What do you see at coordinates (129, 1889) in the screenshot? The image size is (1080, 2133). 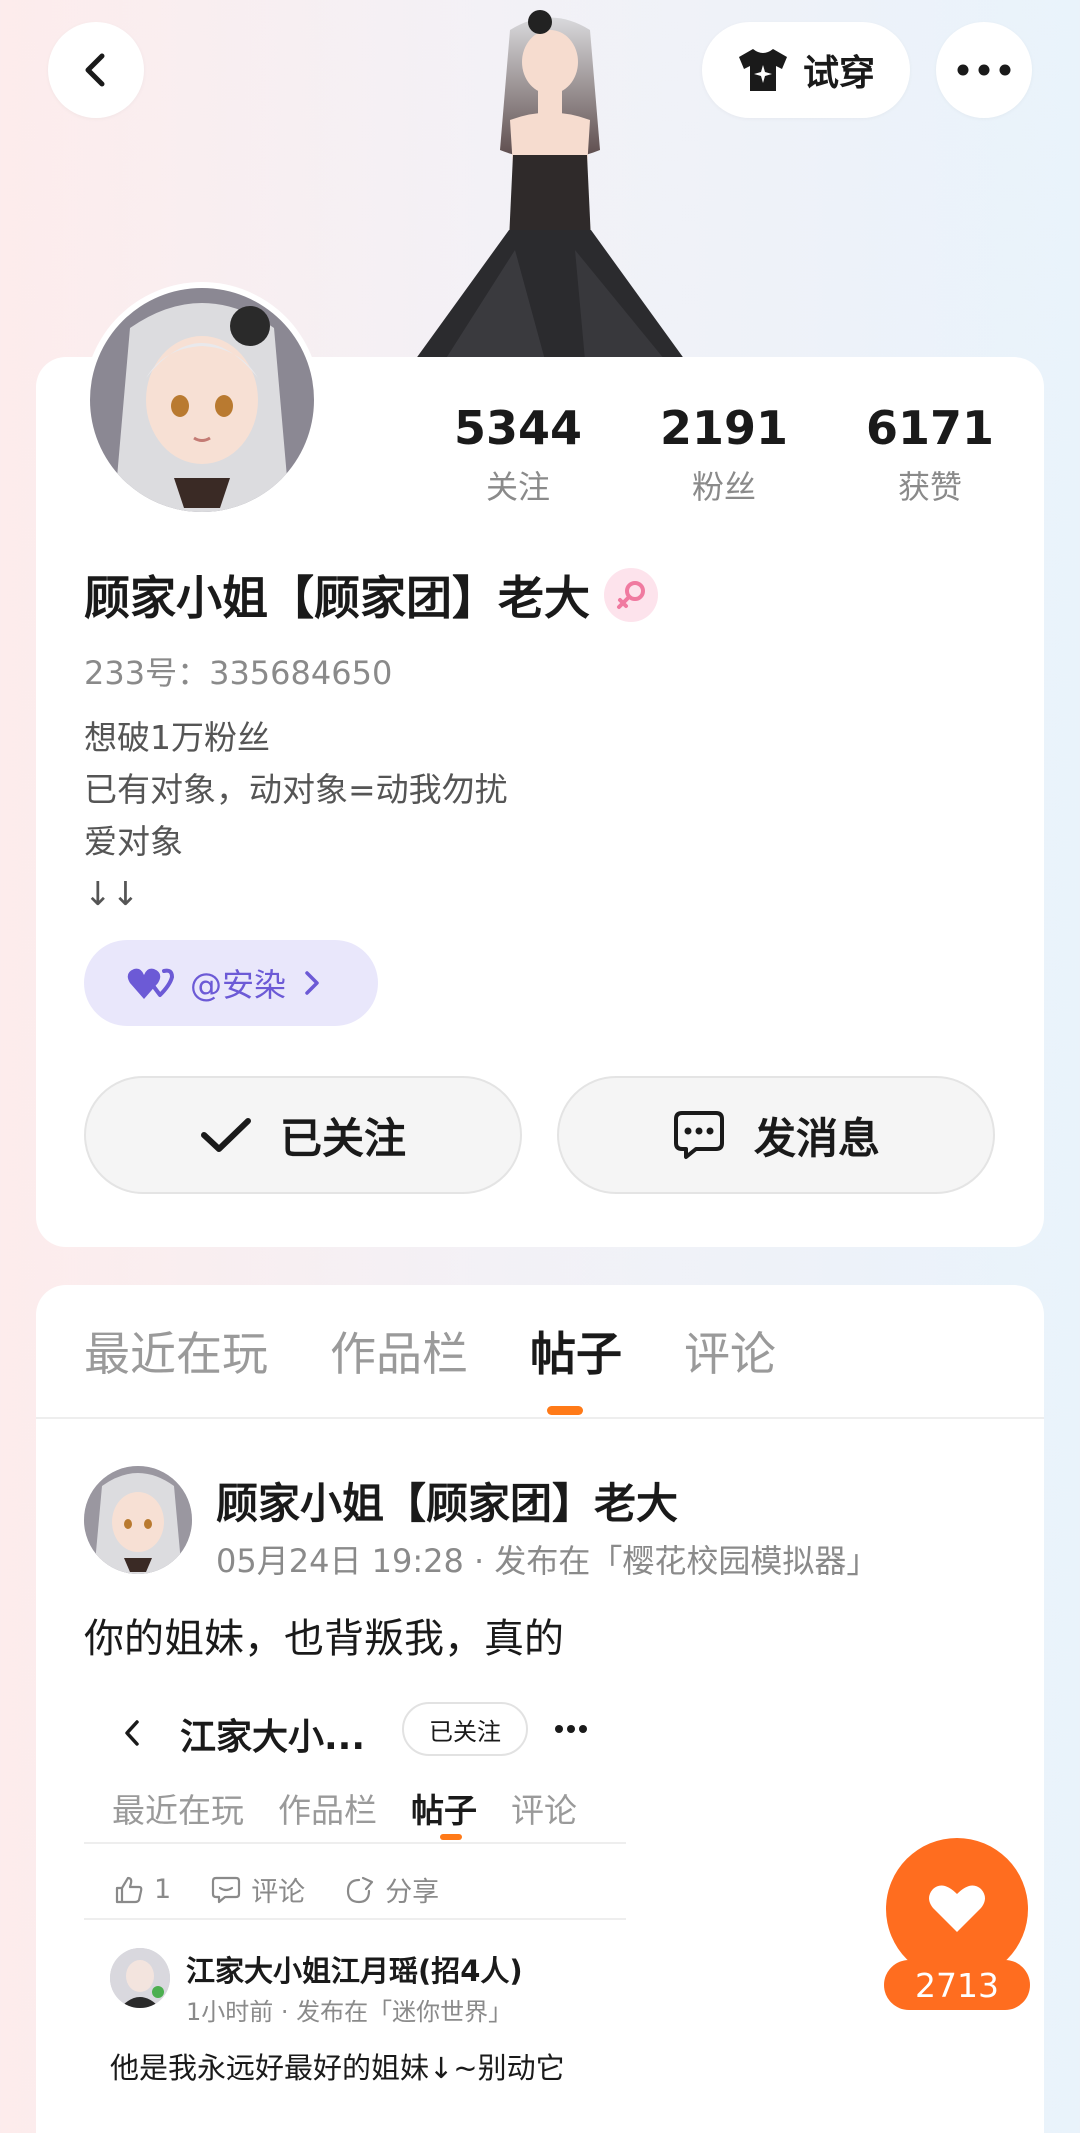 I see `thumbs-up-icon` at bounding box center [129, 1889].